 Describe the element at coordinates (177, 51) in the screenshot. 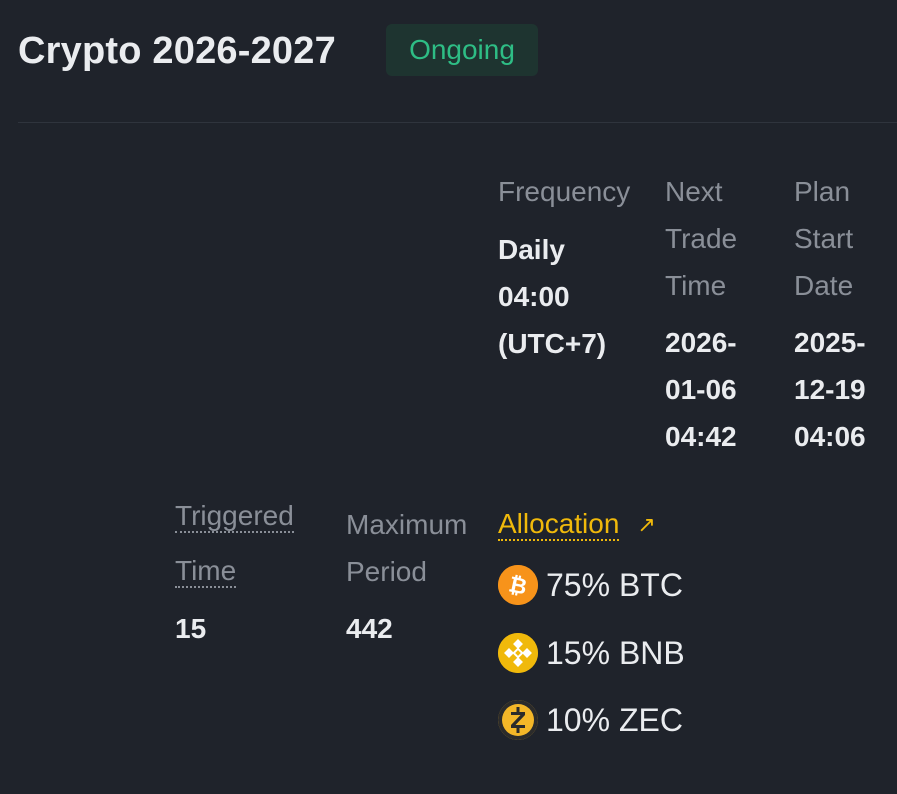

I see `plan-title: Crypto 2026-2027` at that location.